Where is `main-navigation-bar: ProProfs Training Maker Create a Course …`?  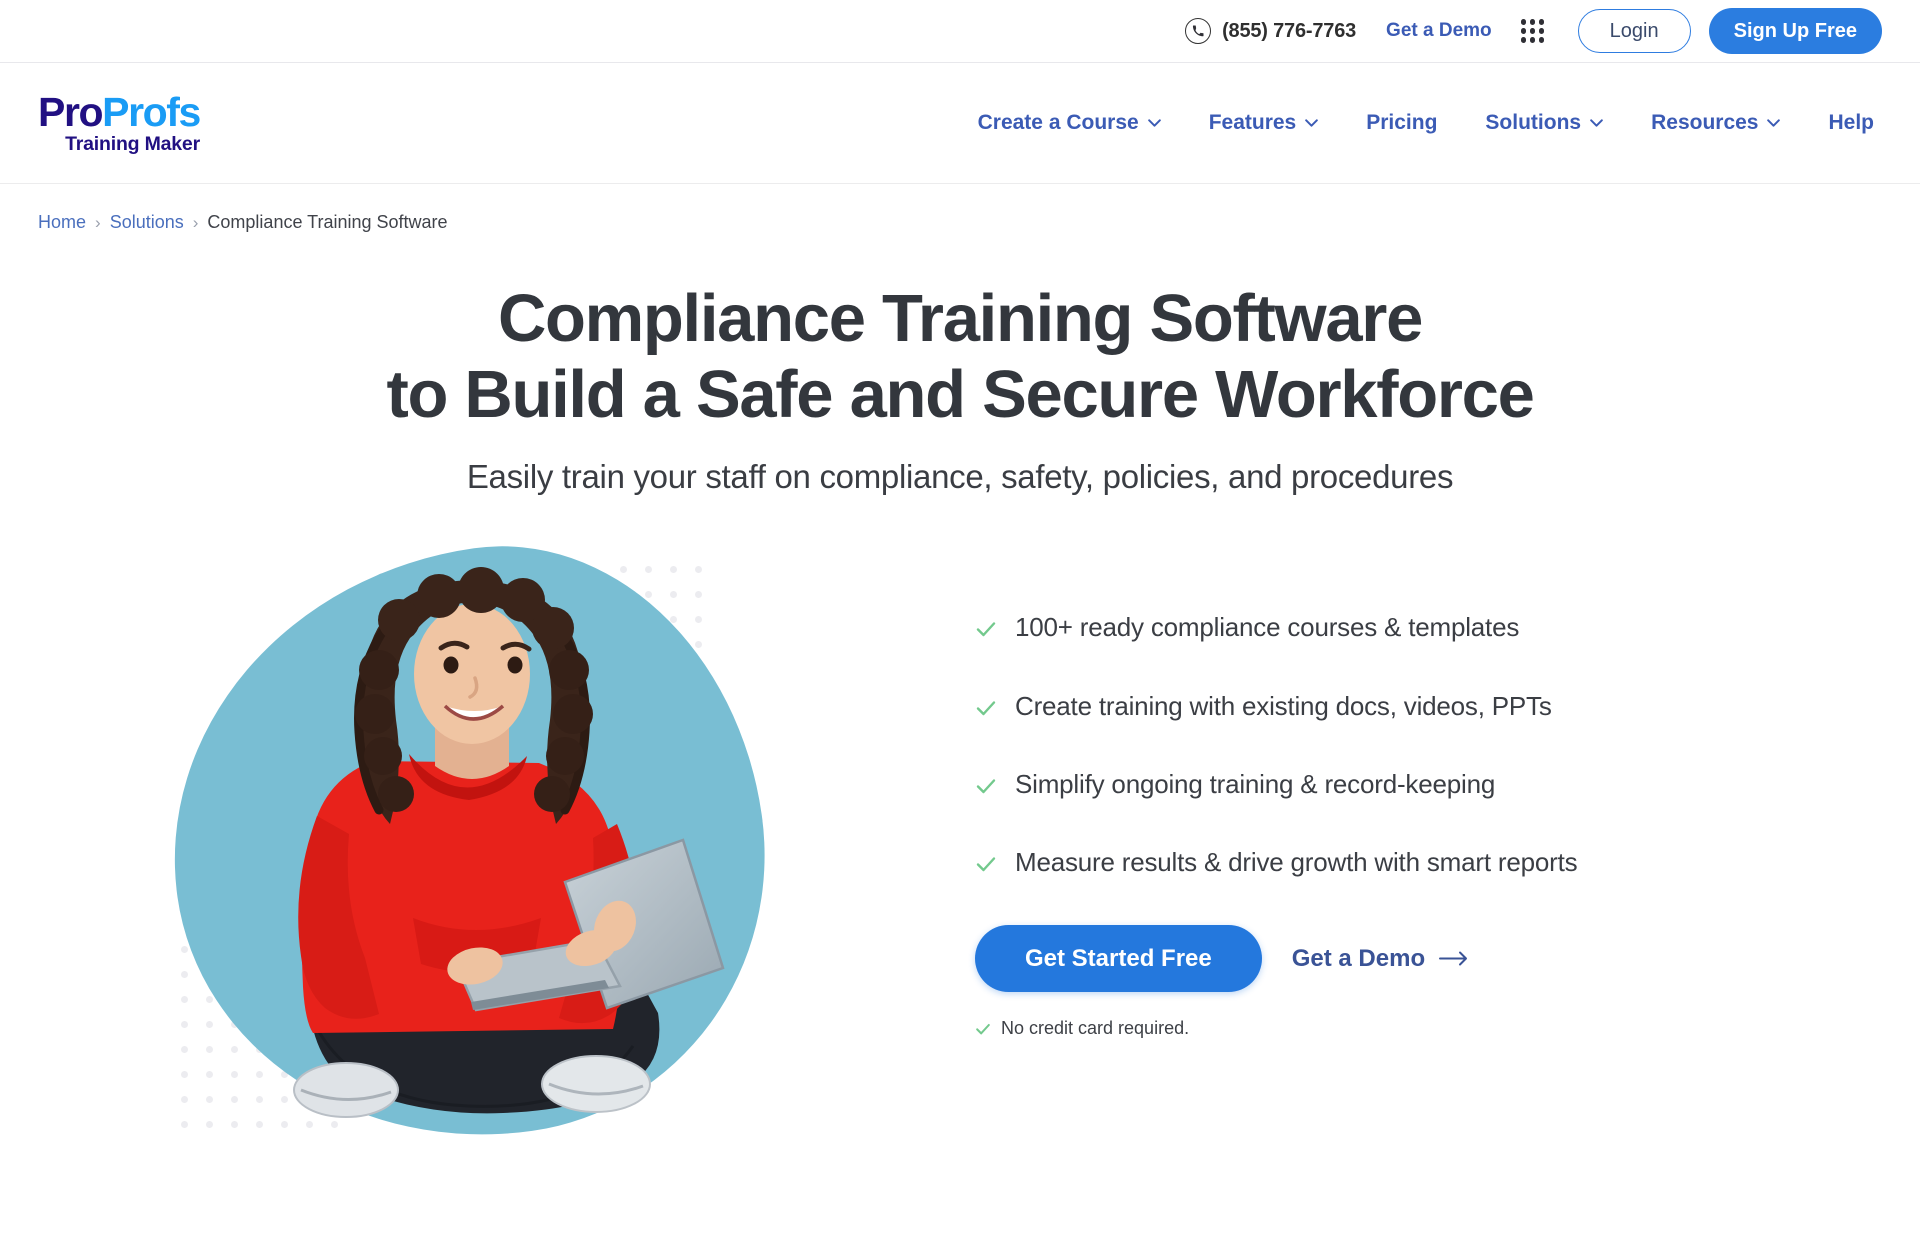 main-navigation-bar: ProProfs Training Maker Create a Course … is located at coordinates (960, 123).